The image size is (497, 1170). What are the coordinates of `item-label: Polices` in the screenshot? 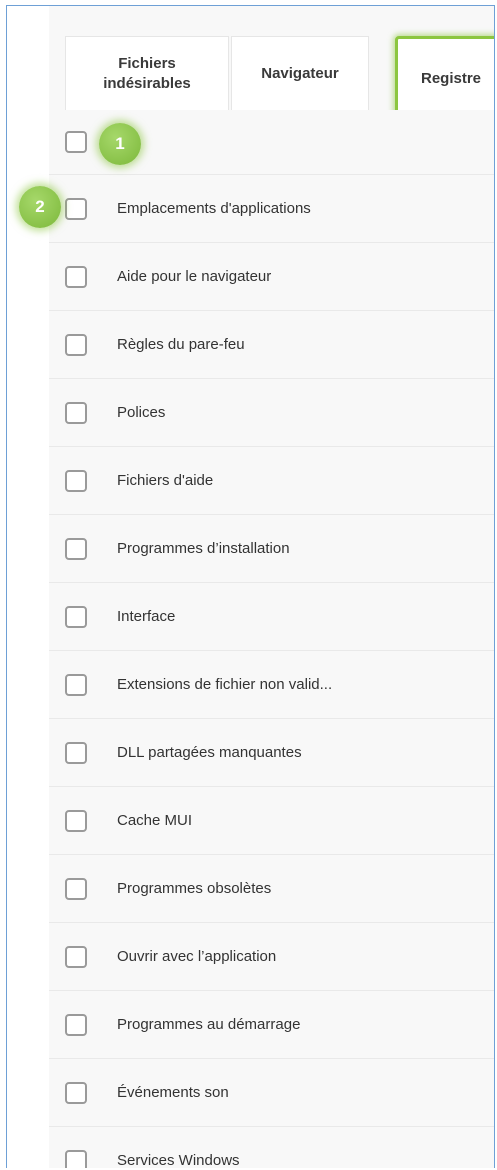 It's located at (141, 412).